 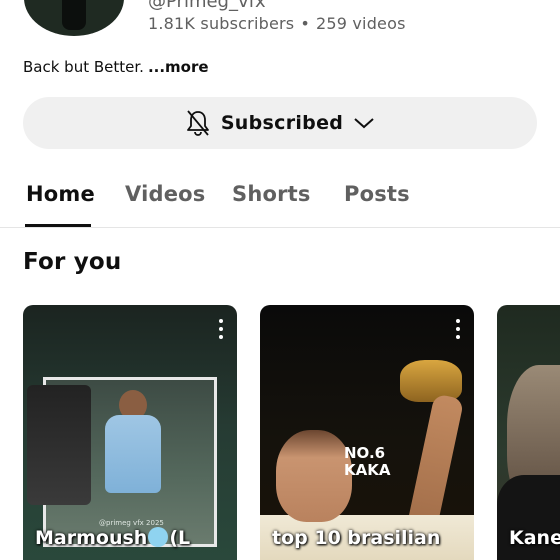 I want to click on cold-face-emoji-icon, so click(x=158, y=537).